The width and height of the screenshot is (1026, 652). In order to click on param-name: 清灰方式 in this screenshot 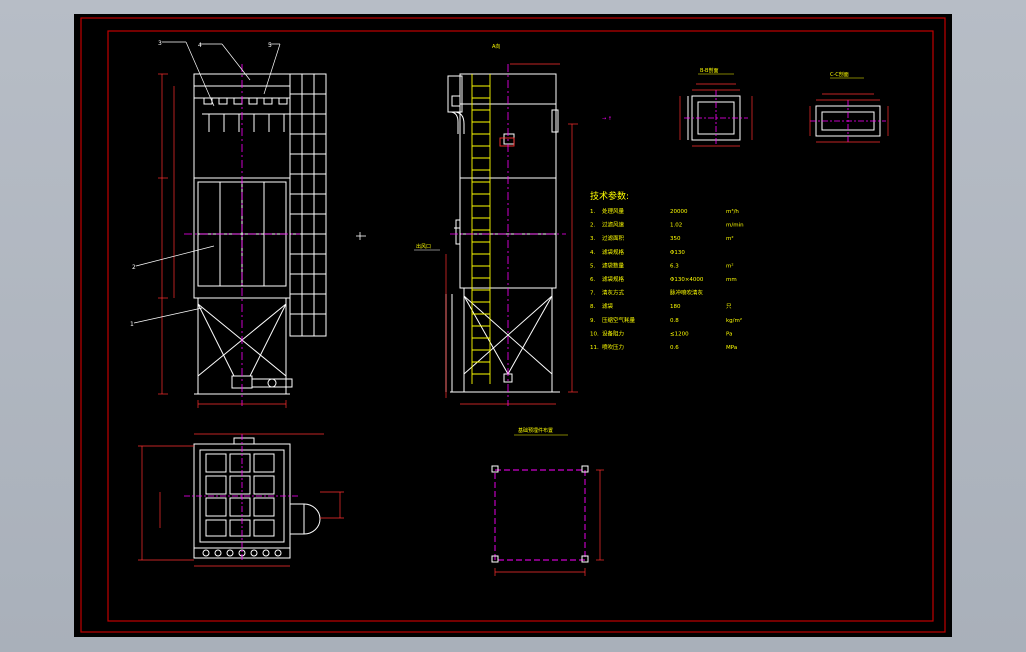, I will do `click(613, 293)`.